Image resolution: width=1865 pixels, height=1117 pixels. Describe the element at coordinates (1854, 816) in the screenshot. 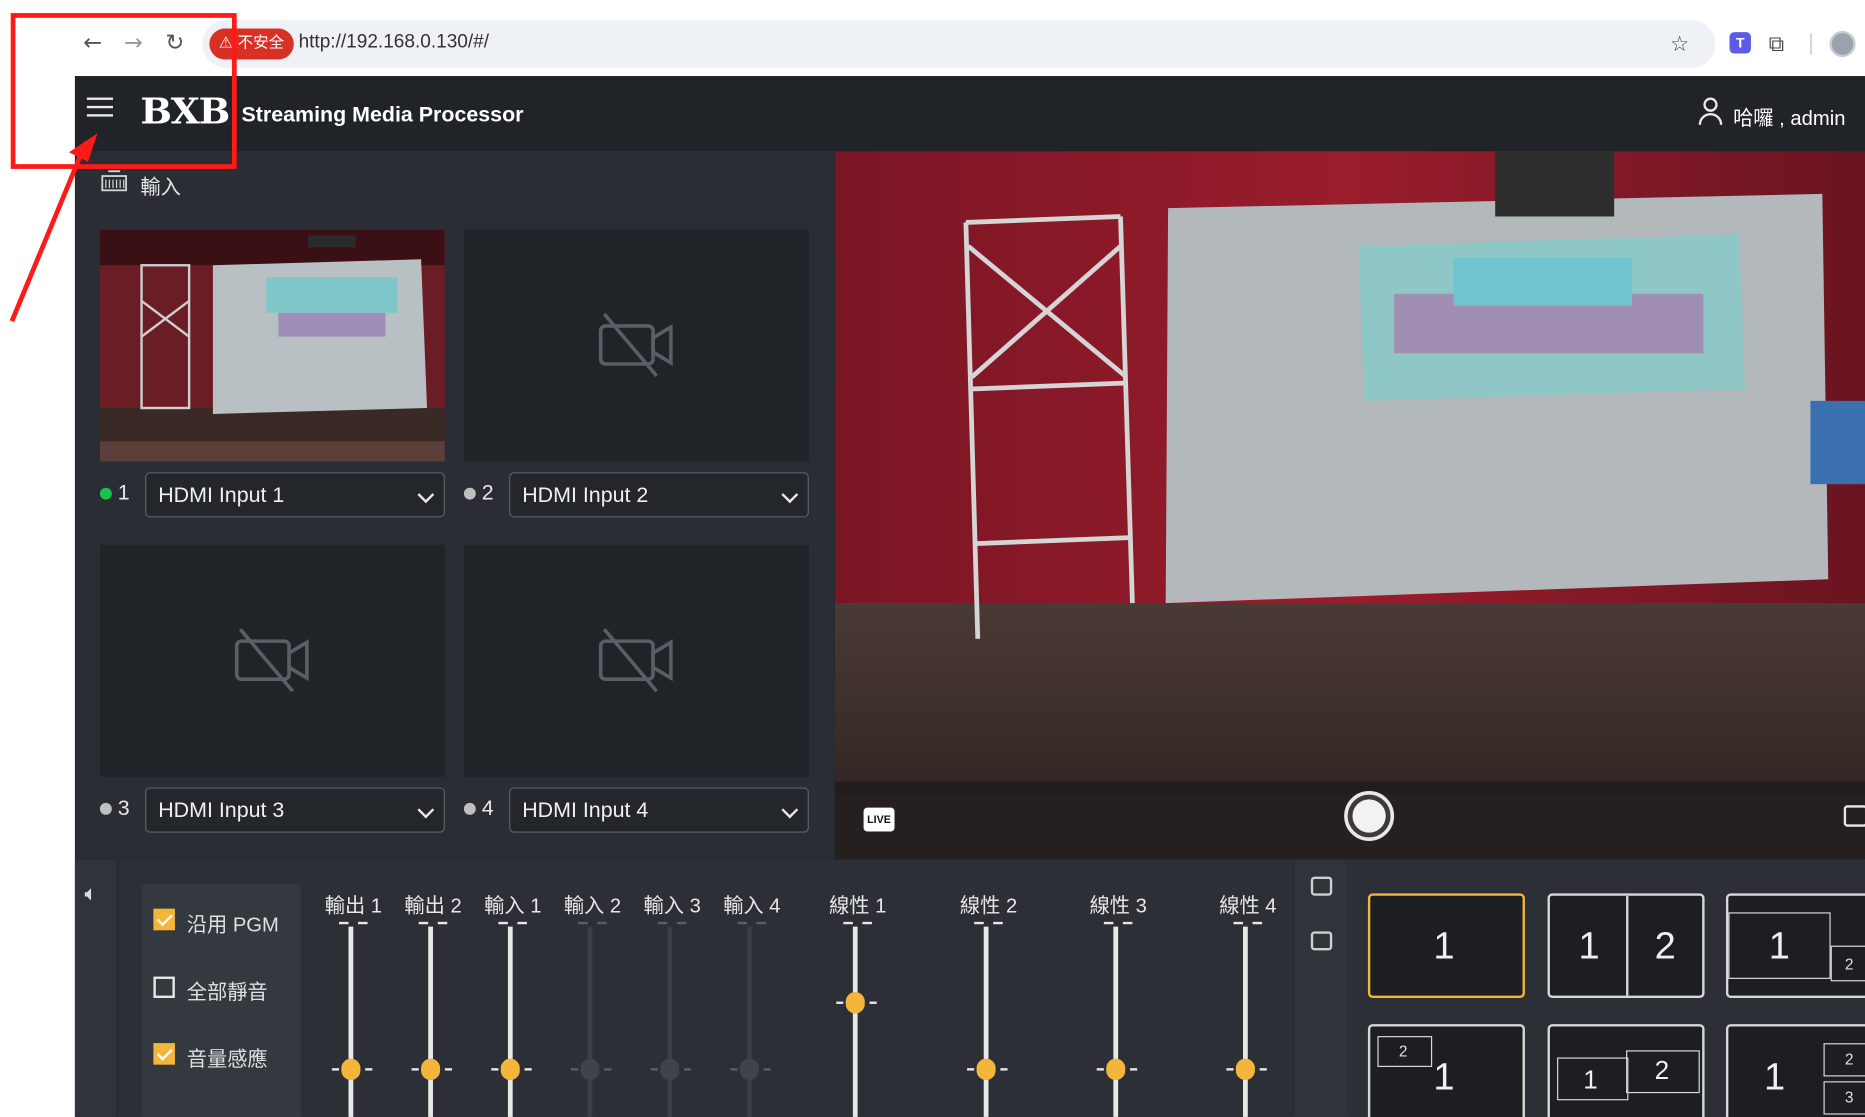

I see `camera-icon` at that location.